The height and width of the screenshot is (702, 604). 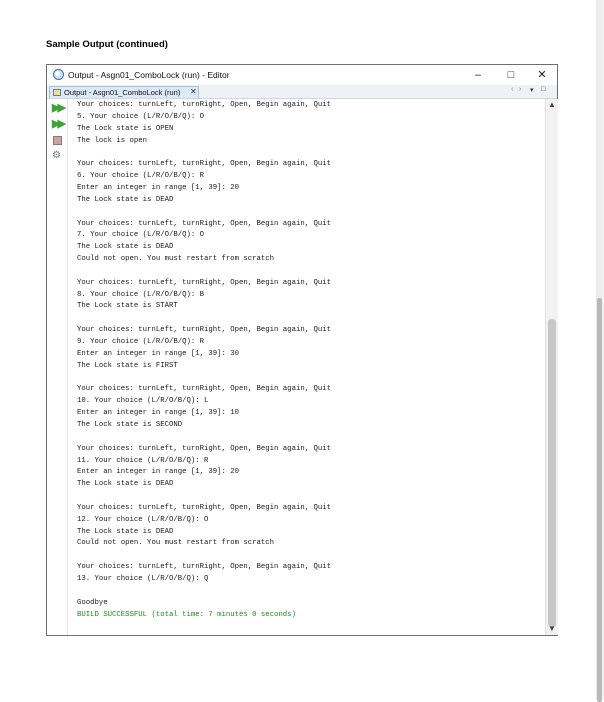 I want to click on restore-window-icon: □, so click(x=543, y=89).